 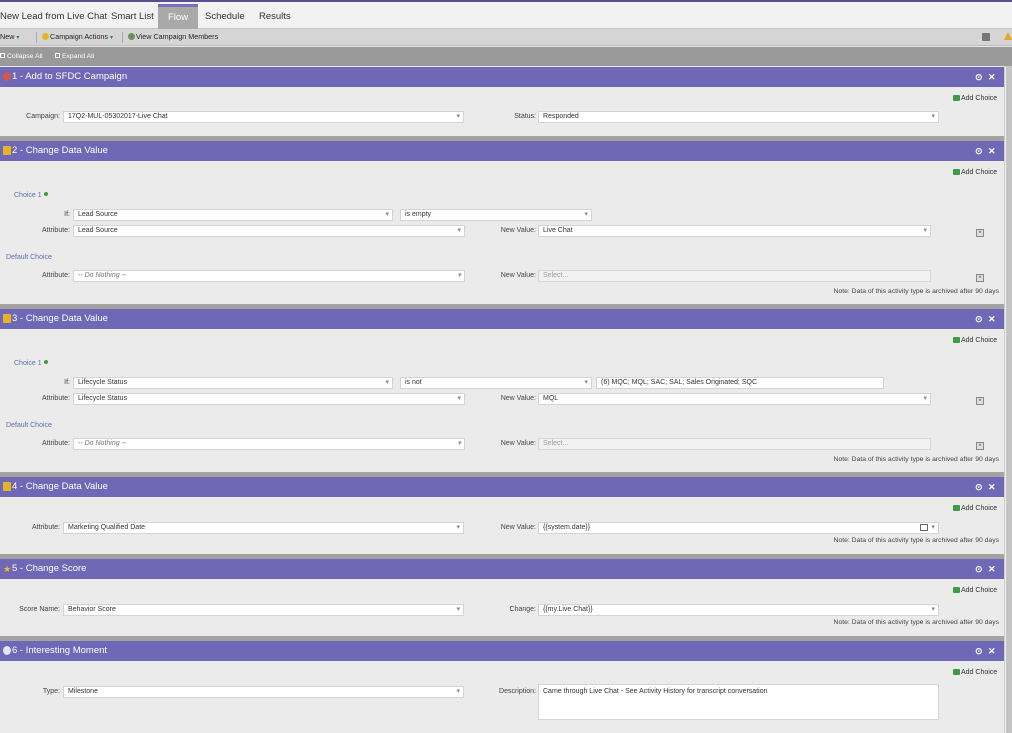 What do you see at coordinates (111, 38) in the screenshot?
I see `chevron-down-icon: ▾` at bounding box center [111, 38].